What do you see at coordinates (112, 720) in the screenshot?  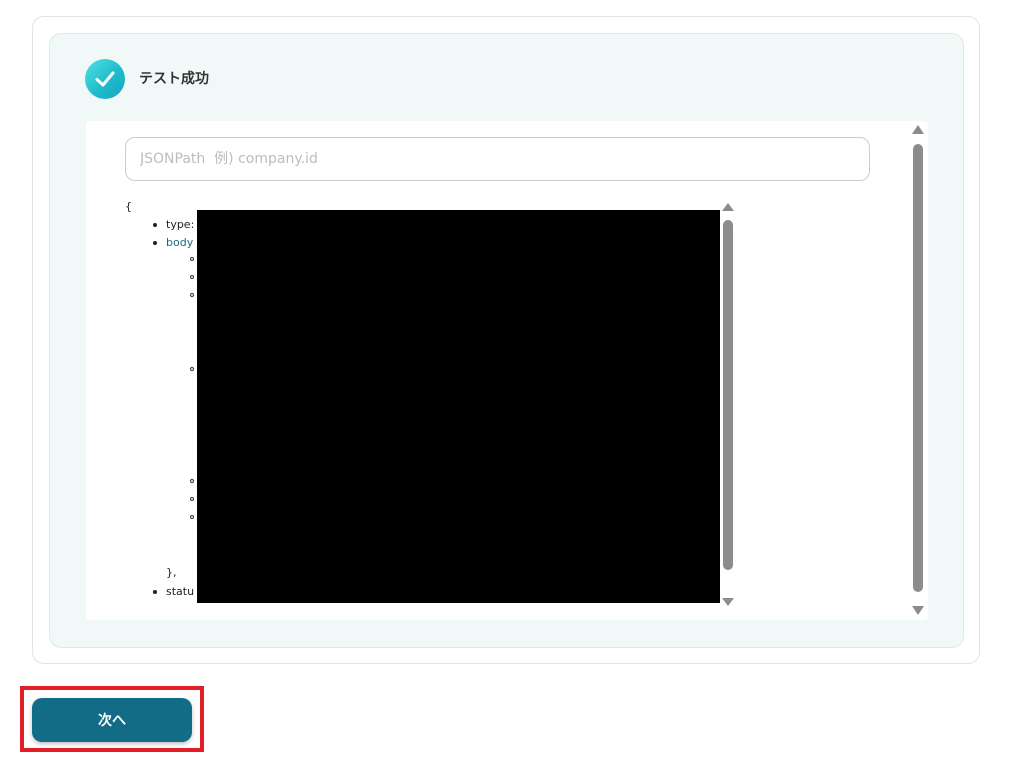 I see `next-button: 次へ` at bounding box center [112, 720].